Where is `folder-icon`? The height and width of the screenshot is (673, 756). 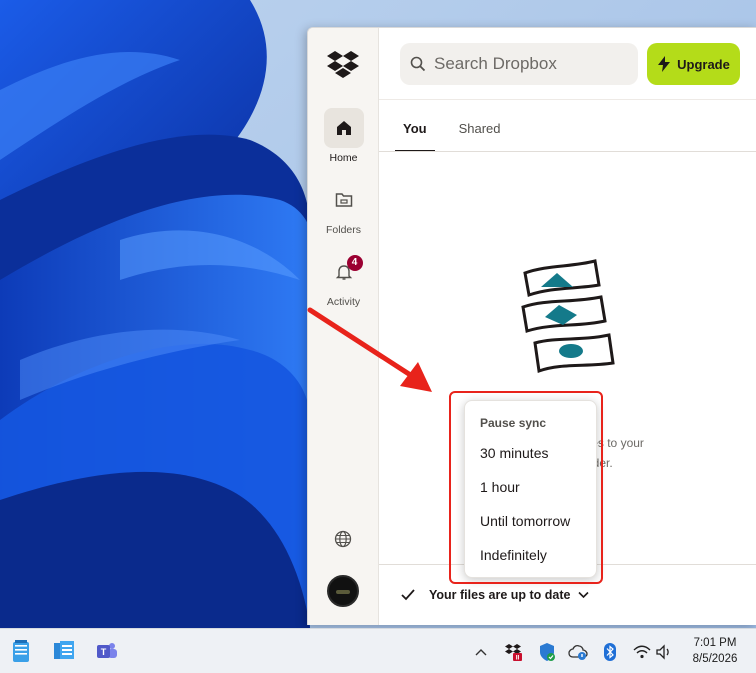
folder-icon is located at coordinates (344, 200).